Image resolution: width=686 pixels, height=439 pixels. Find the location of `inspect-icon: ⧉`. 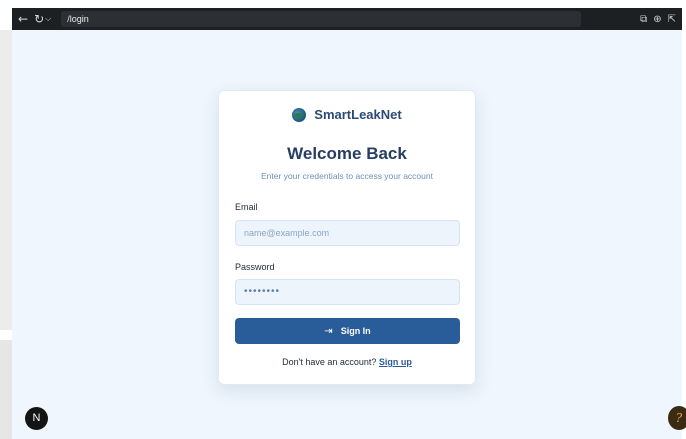

inspect-icon: ⧉ is located at coordinates (643, 19).